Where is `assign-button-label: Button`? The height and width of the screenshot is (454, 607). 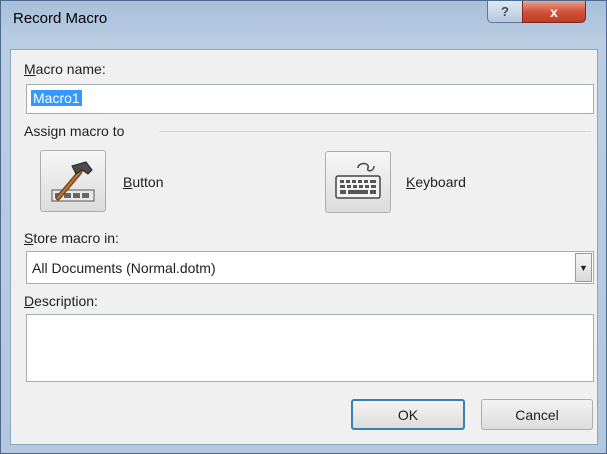 assign-button-label: Button is located at coordinates (143, 182).